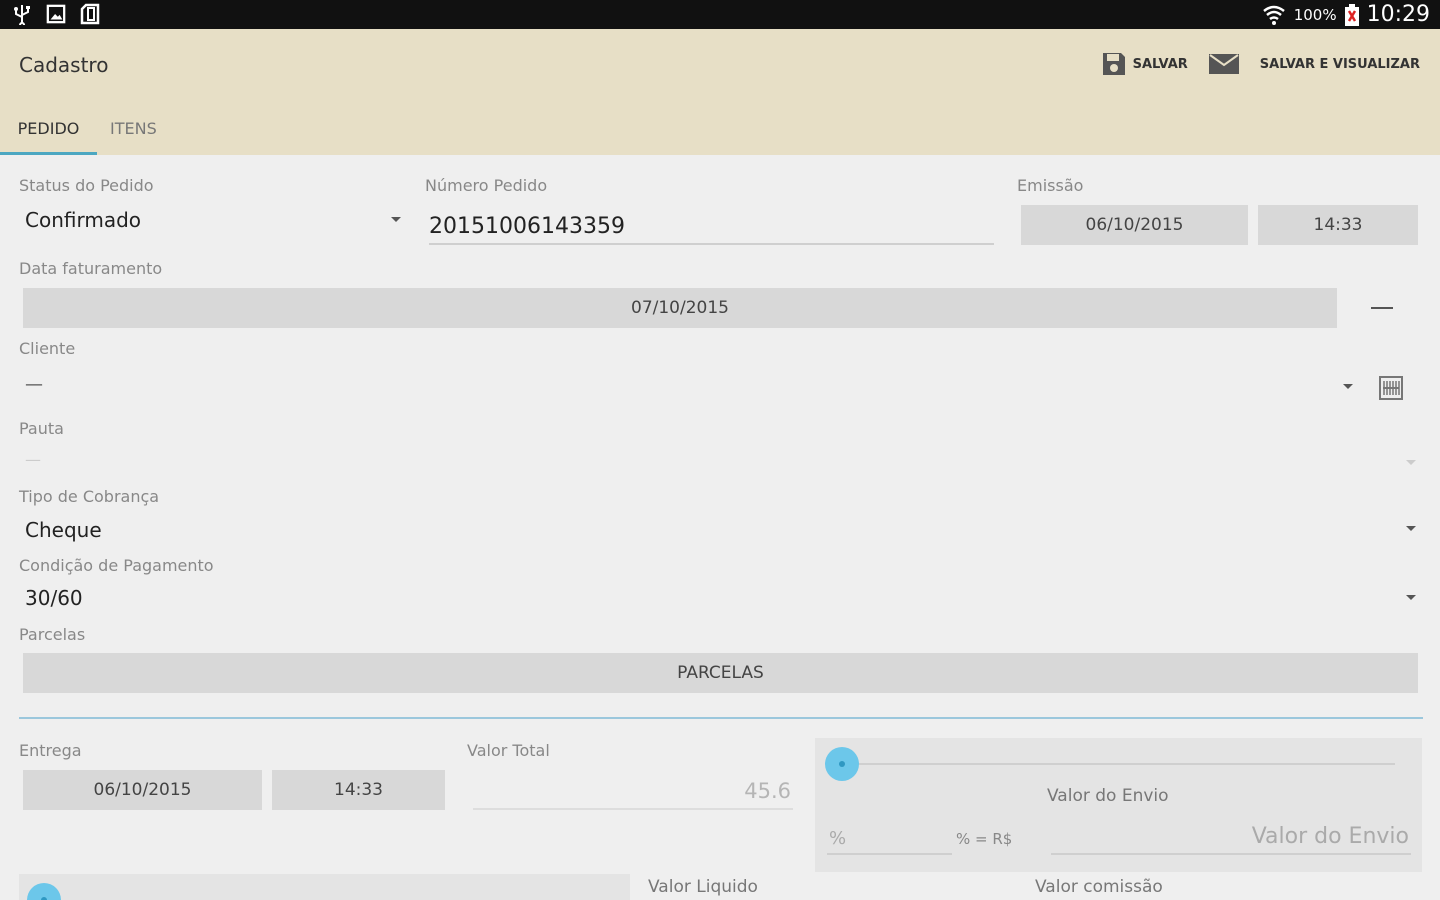 The image size is (1440, 900). What do you see at coordinates (33, 459) in the screenshot?
I see `pauta-value: —` at bounding box center [33, 459].